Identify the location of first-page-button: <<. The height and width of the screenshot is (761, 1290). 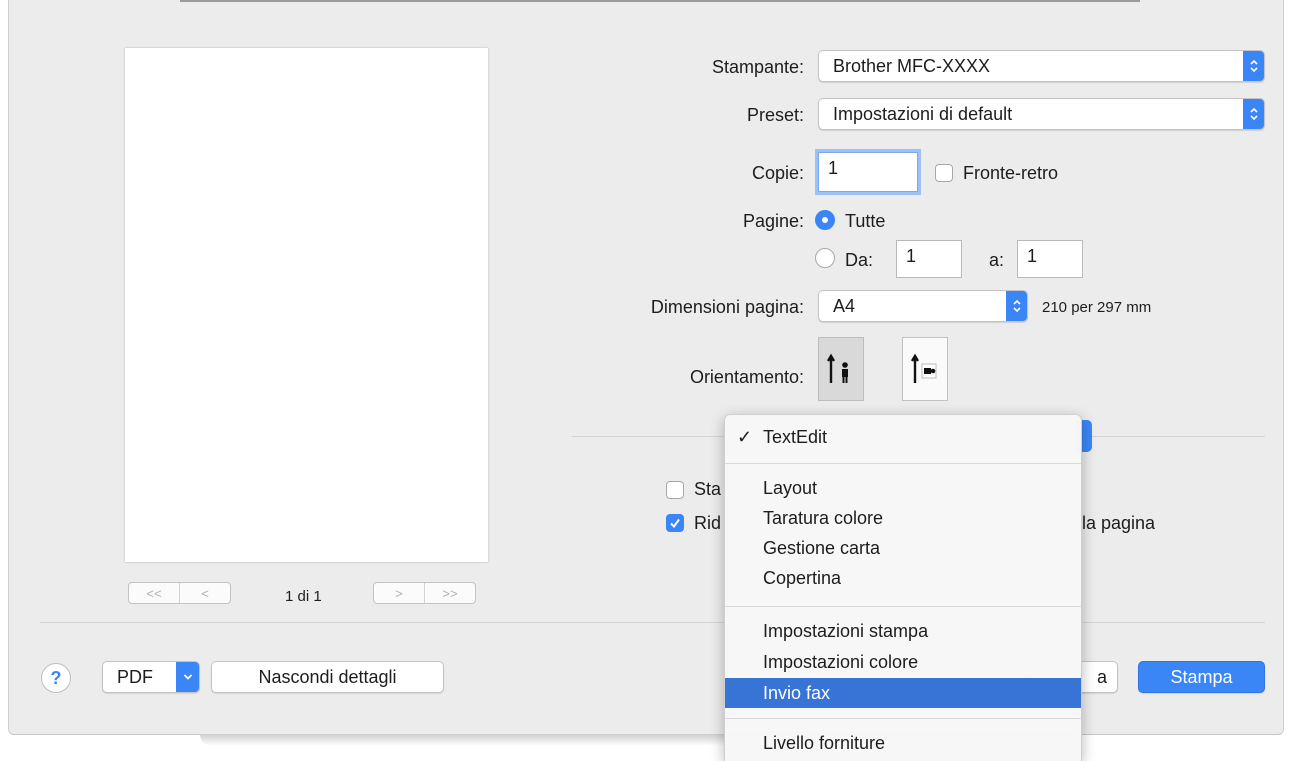
(154, 593).